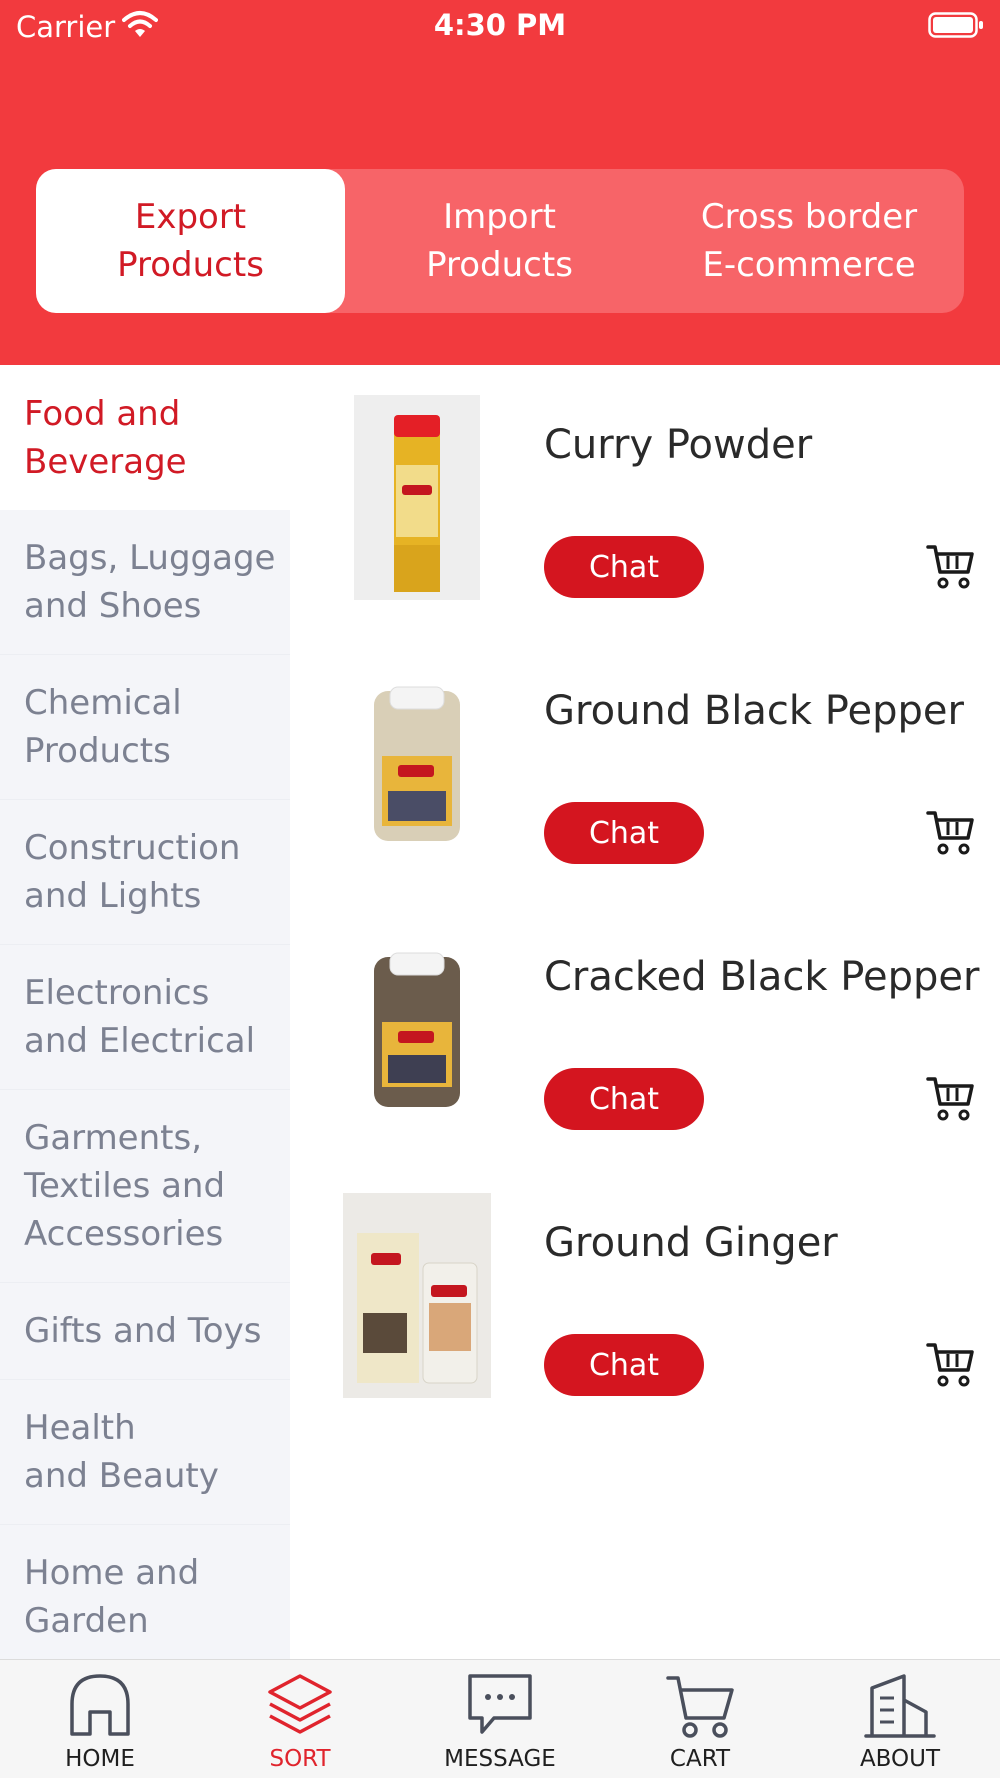 The height and width of the screenshot is (1778, 1000). I want to click on product-name: Ground Black Pepper, so click(754, 711).